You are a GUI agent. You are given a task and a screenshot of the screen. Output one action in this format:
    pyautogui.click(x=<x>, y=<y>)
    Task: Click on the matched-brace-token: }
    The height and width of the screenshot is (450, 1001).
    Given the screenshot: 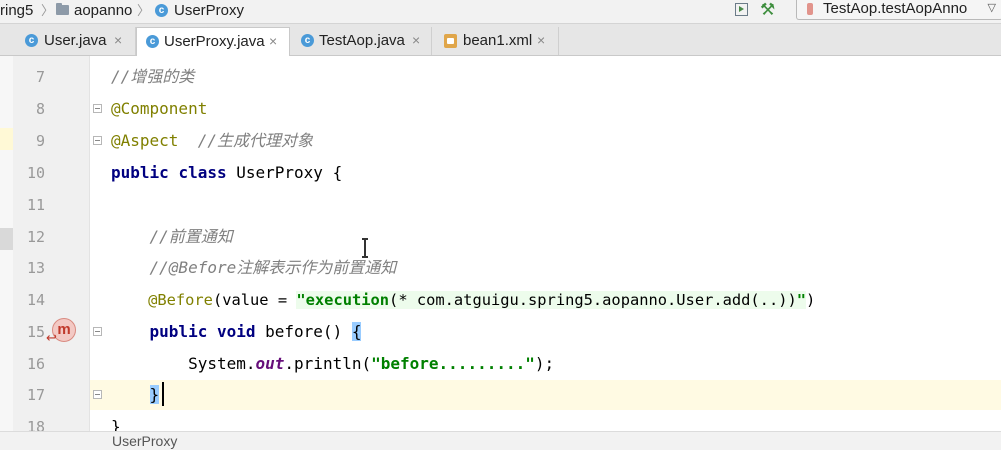 What is the action you would take?
    pyautogui.click(x=154, y=394)
    